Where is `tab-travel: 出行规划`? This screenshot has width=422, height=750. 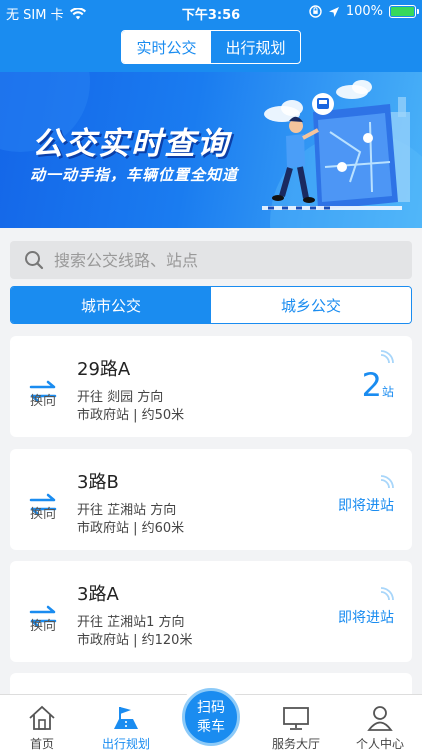
tab-travel: 出行规划 is located at coordinates (126, 726).